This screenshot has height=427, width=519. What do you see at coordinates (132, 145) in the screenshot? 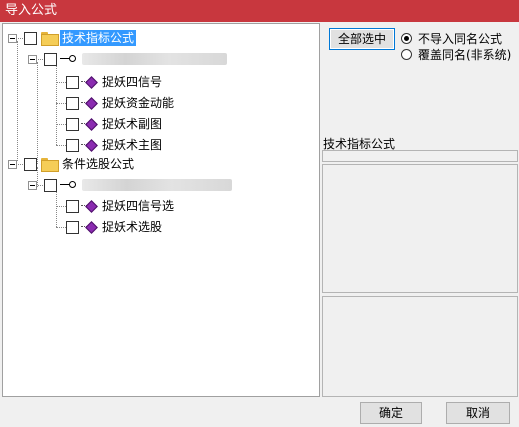
I see `leaf-label: 捉妖术主图` at bounding box center [132, 145].